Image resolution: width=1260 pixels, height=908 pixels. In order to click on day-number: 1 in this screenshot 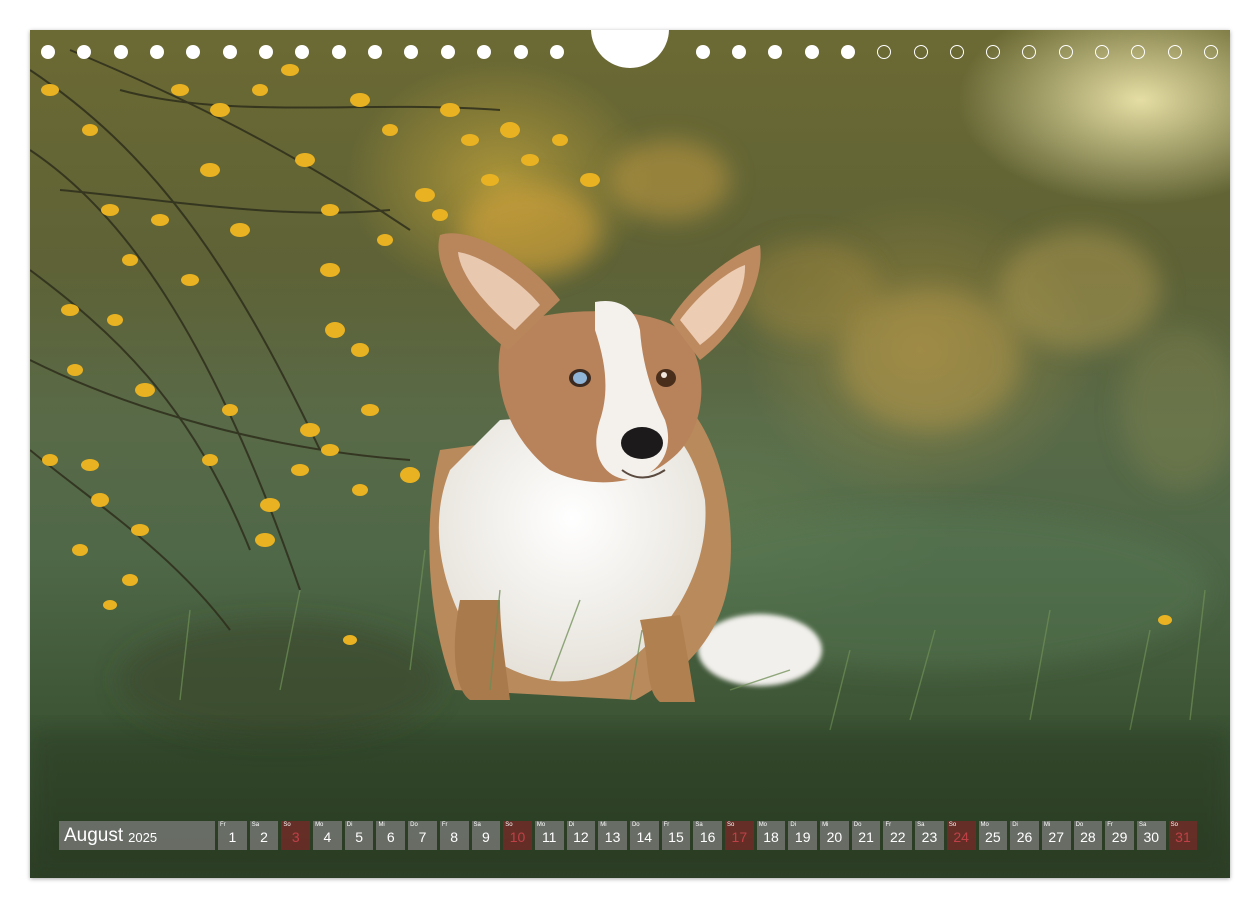, I will do `click(232, 837)`.